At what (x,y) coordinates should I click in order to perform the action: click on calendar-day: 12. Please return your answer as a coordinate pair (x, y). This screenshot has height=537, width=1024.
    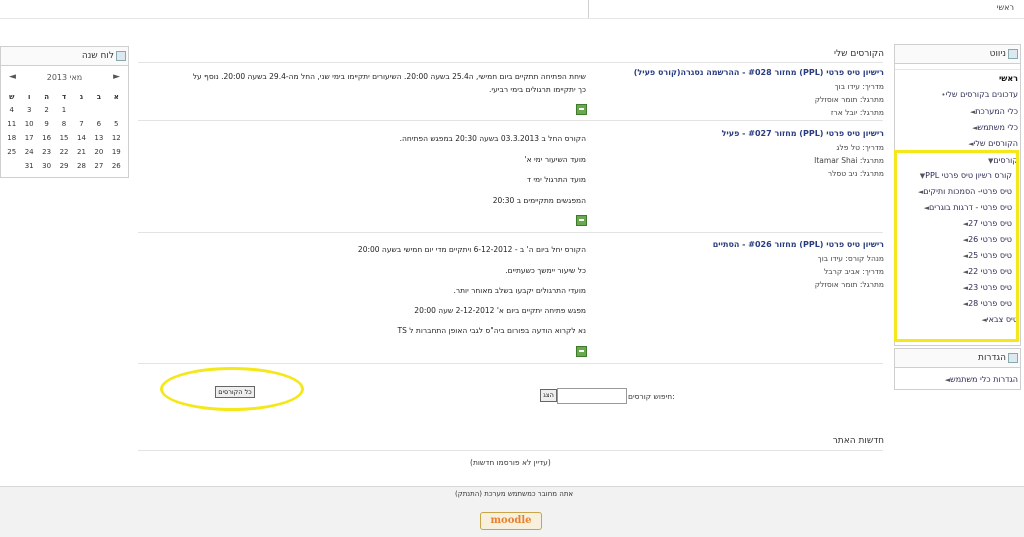
    Looking at the image, I should click on (116, 138).